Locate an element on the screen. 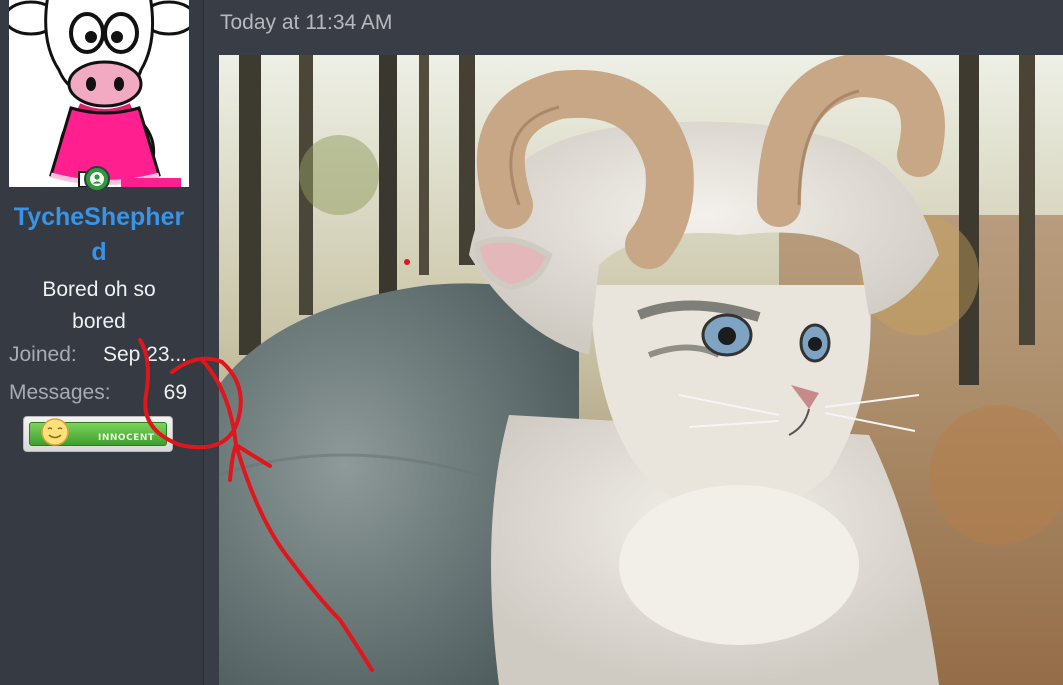 The width and height of the screenshot is (1063, 685). messages-row: Messages: 69 is located at coordinates (99, 393).